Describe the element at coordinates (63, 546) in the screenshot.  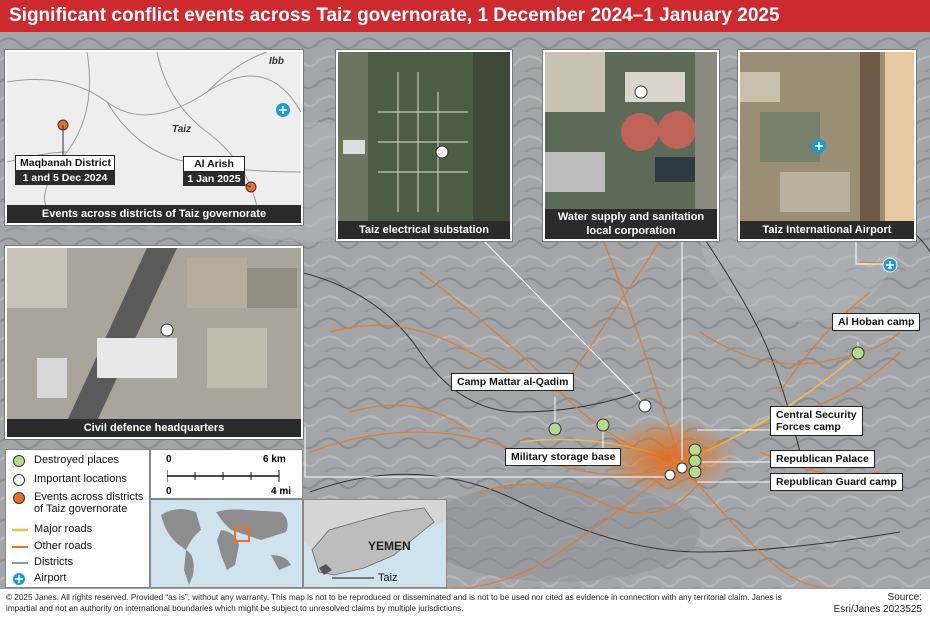
I see `legend-label: Other roads` at that location.